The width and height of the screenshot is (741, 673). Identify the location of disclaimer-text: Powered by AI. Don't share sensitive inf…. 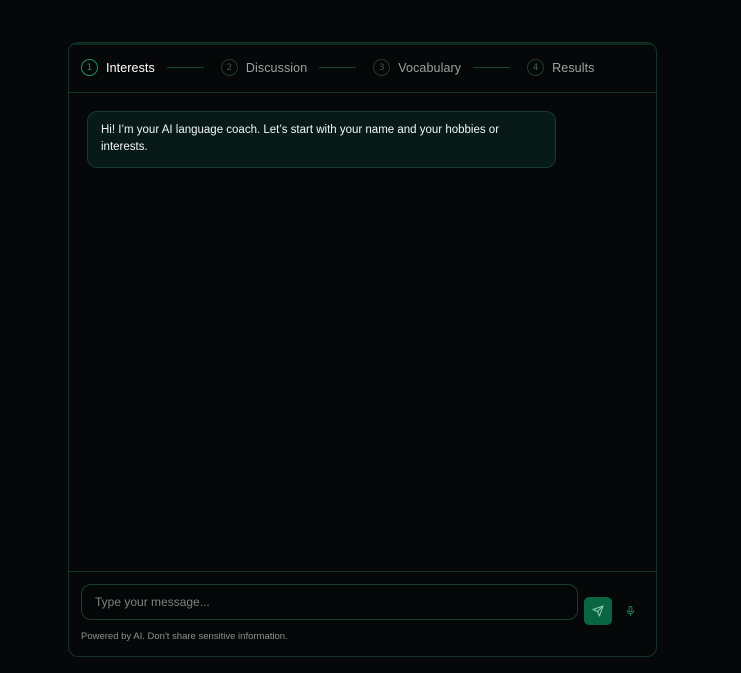
(184, 636).